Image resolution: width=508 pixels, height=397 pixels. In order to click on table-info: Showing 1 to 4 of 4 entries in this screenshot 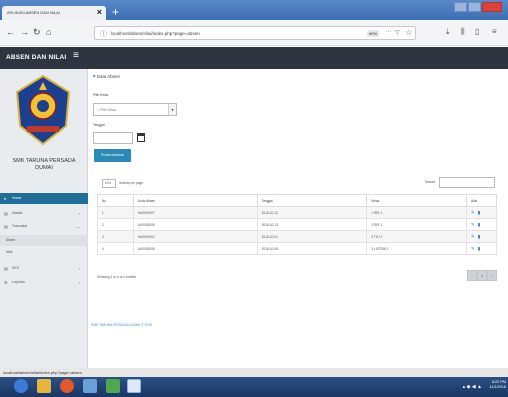, I will do `click(117, 277)`.